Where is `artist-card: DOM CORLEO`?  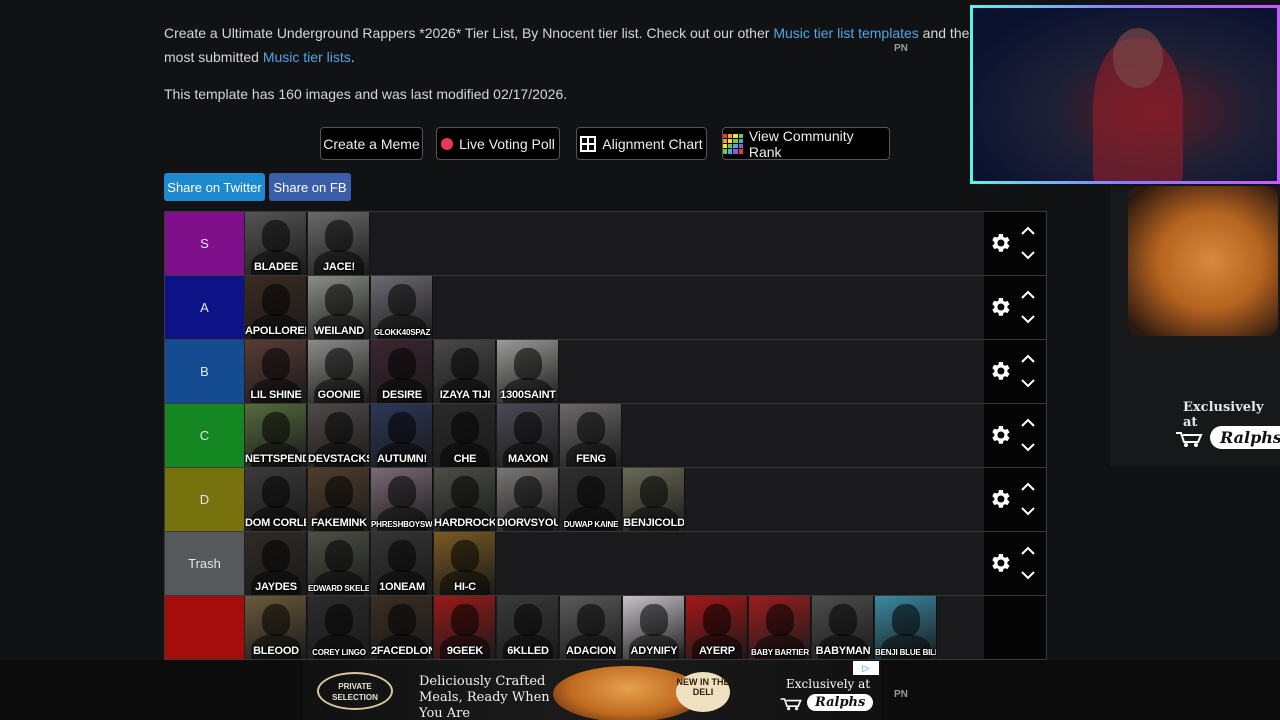
artist-card: DOM CORLEO is located at coordinates (276, 499).